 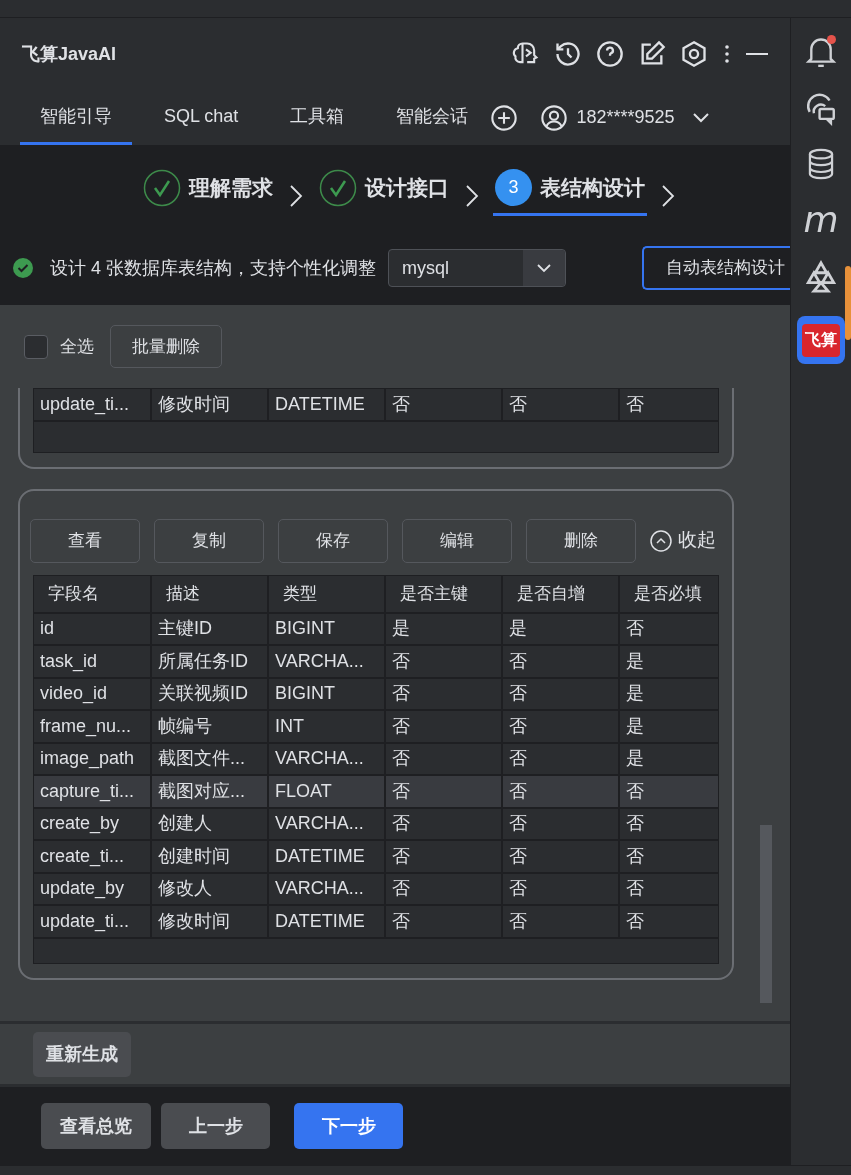 I want to click on next-button: 下一步, so click(x=348, y=1126).